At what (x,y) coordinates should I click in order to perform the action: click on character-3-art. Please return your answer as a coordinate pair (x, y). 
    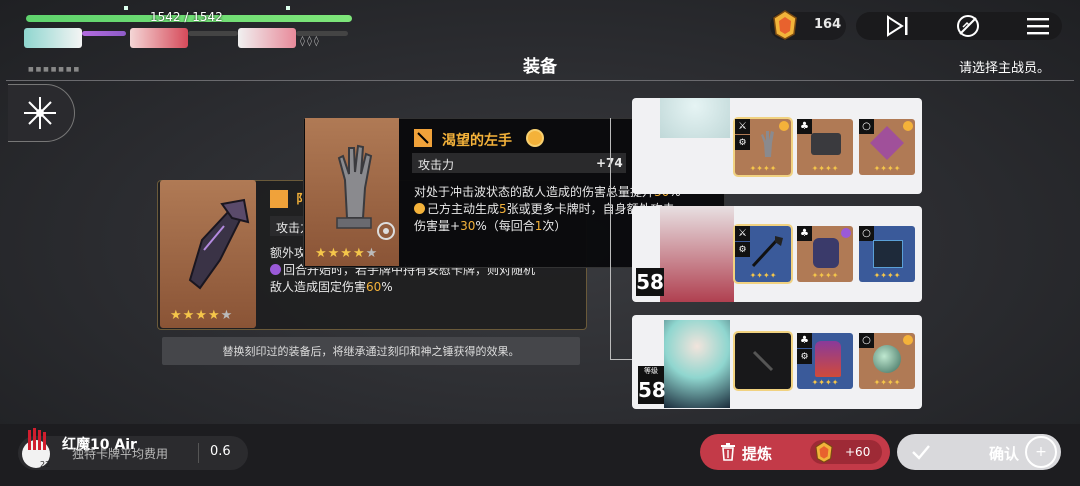
    Looking at the image, I should click on (697, 364).